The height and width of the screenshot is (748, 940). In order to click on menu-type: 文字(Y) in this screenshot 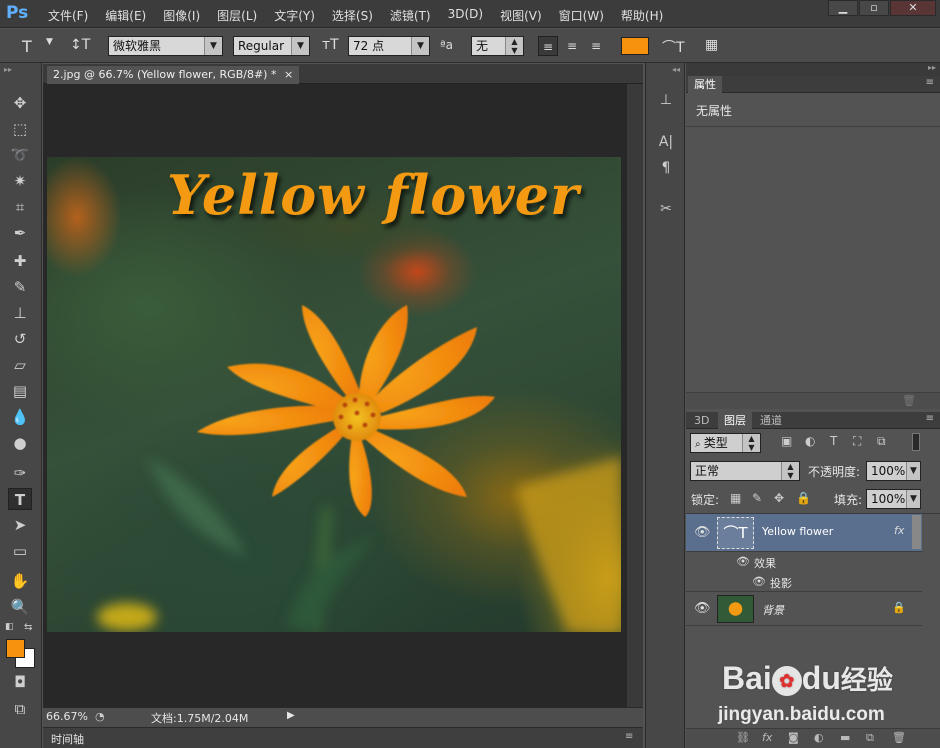, I will do `click(294, 15)`.